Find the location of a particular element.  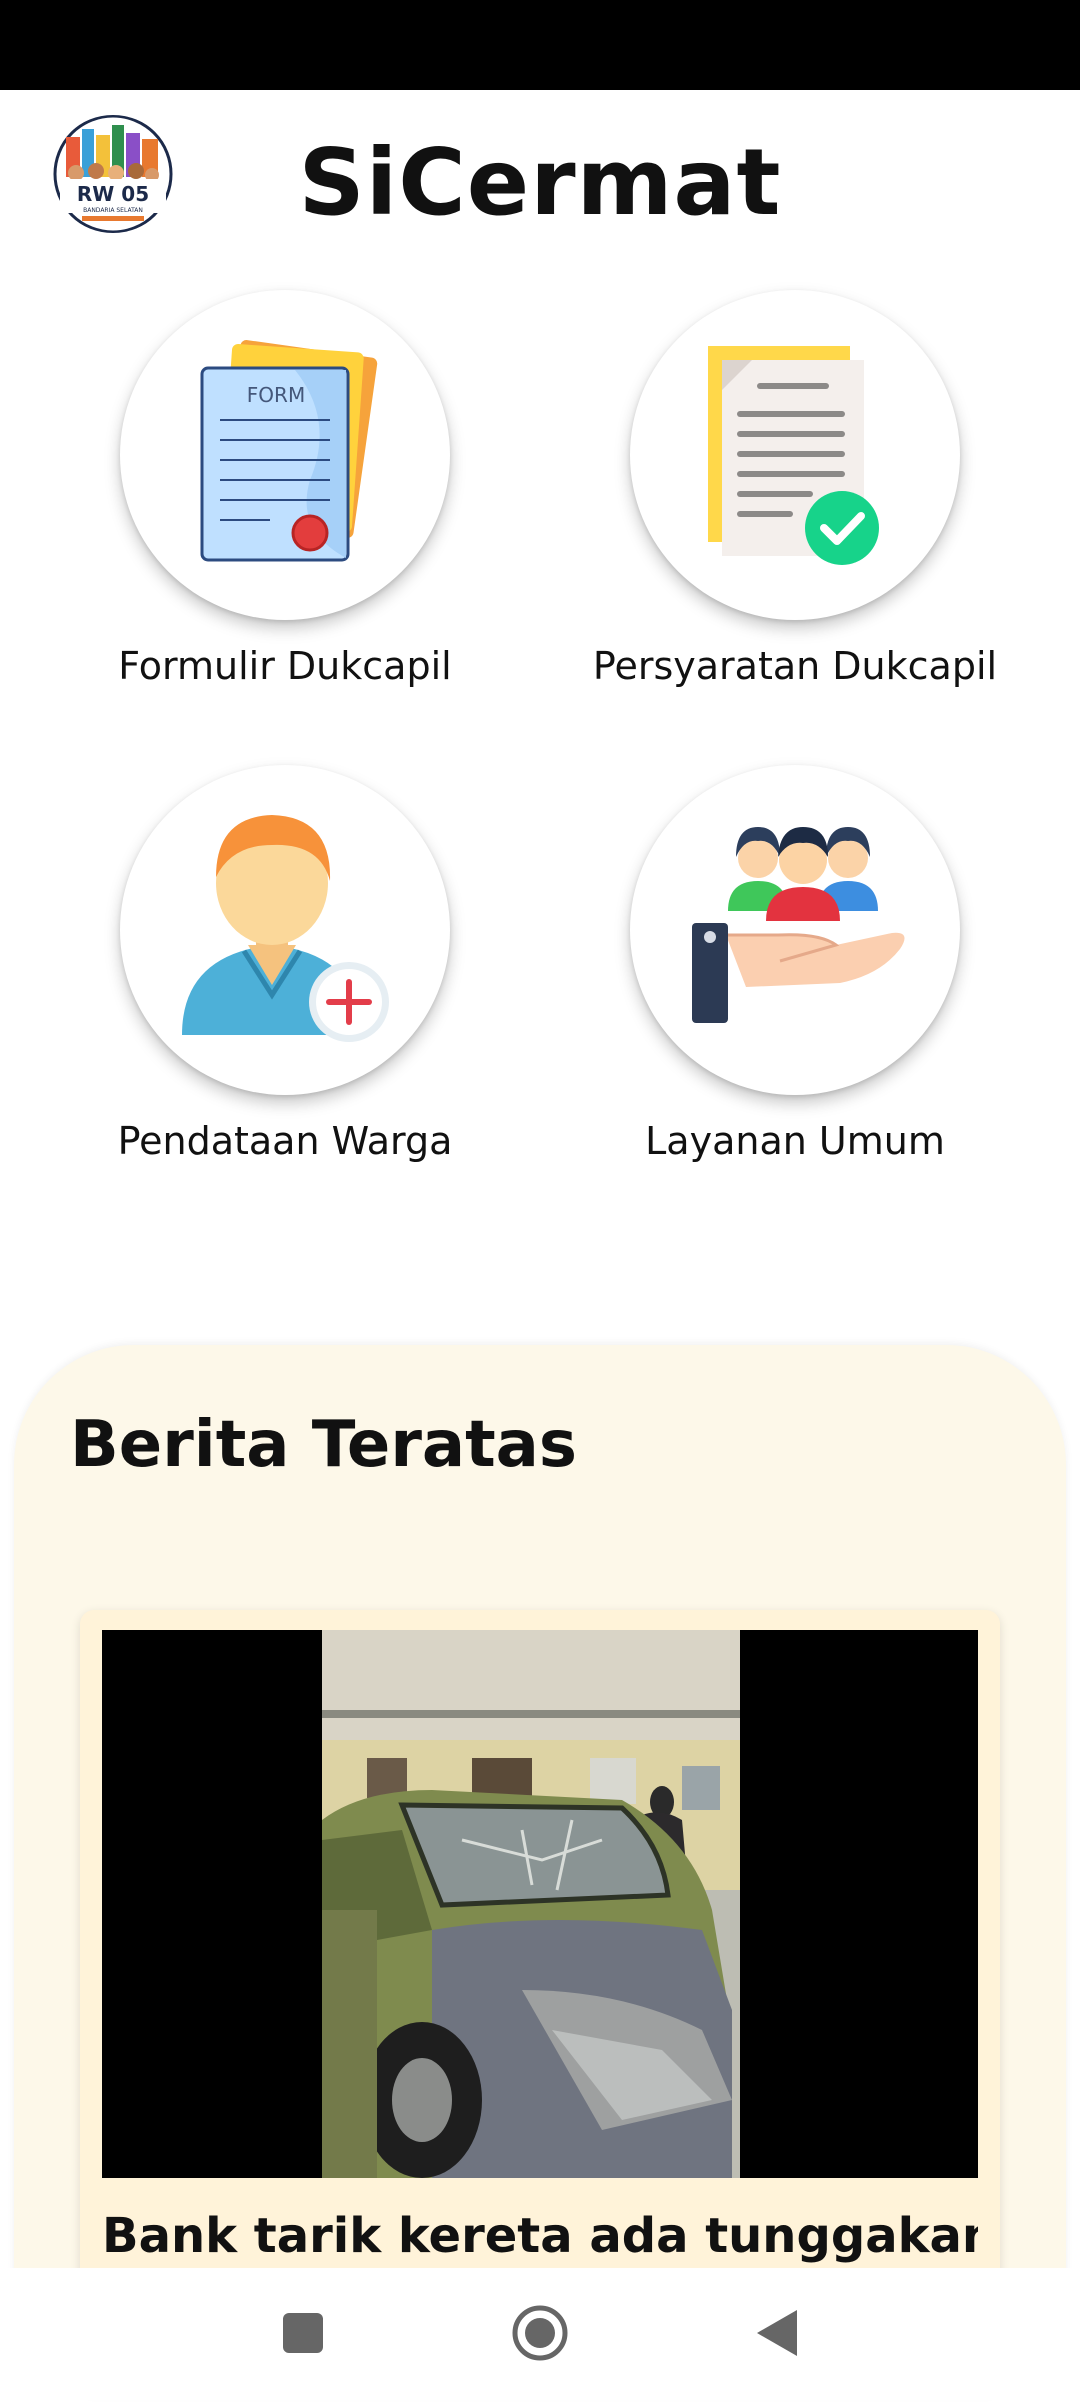

news-section-title: Berita Teratas is located at coordinates (323, 1445).